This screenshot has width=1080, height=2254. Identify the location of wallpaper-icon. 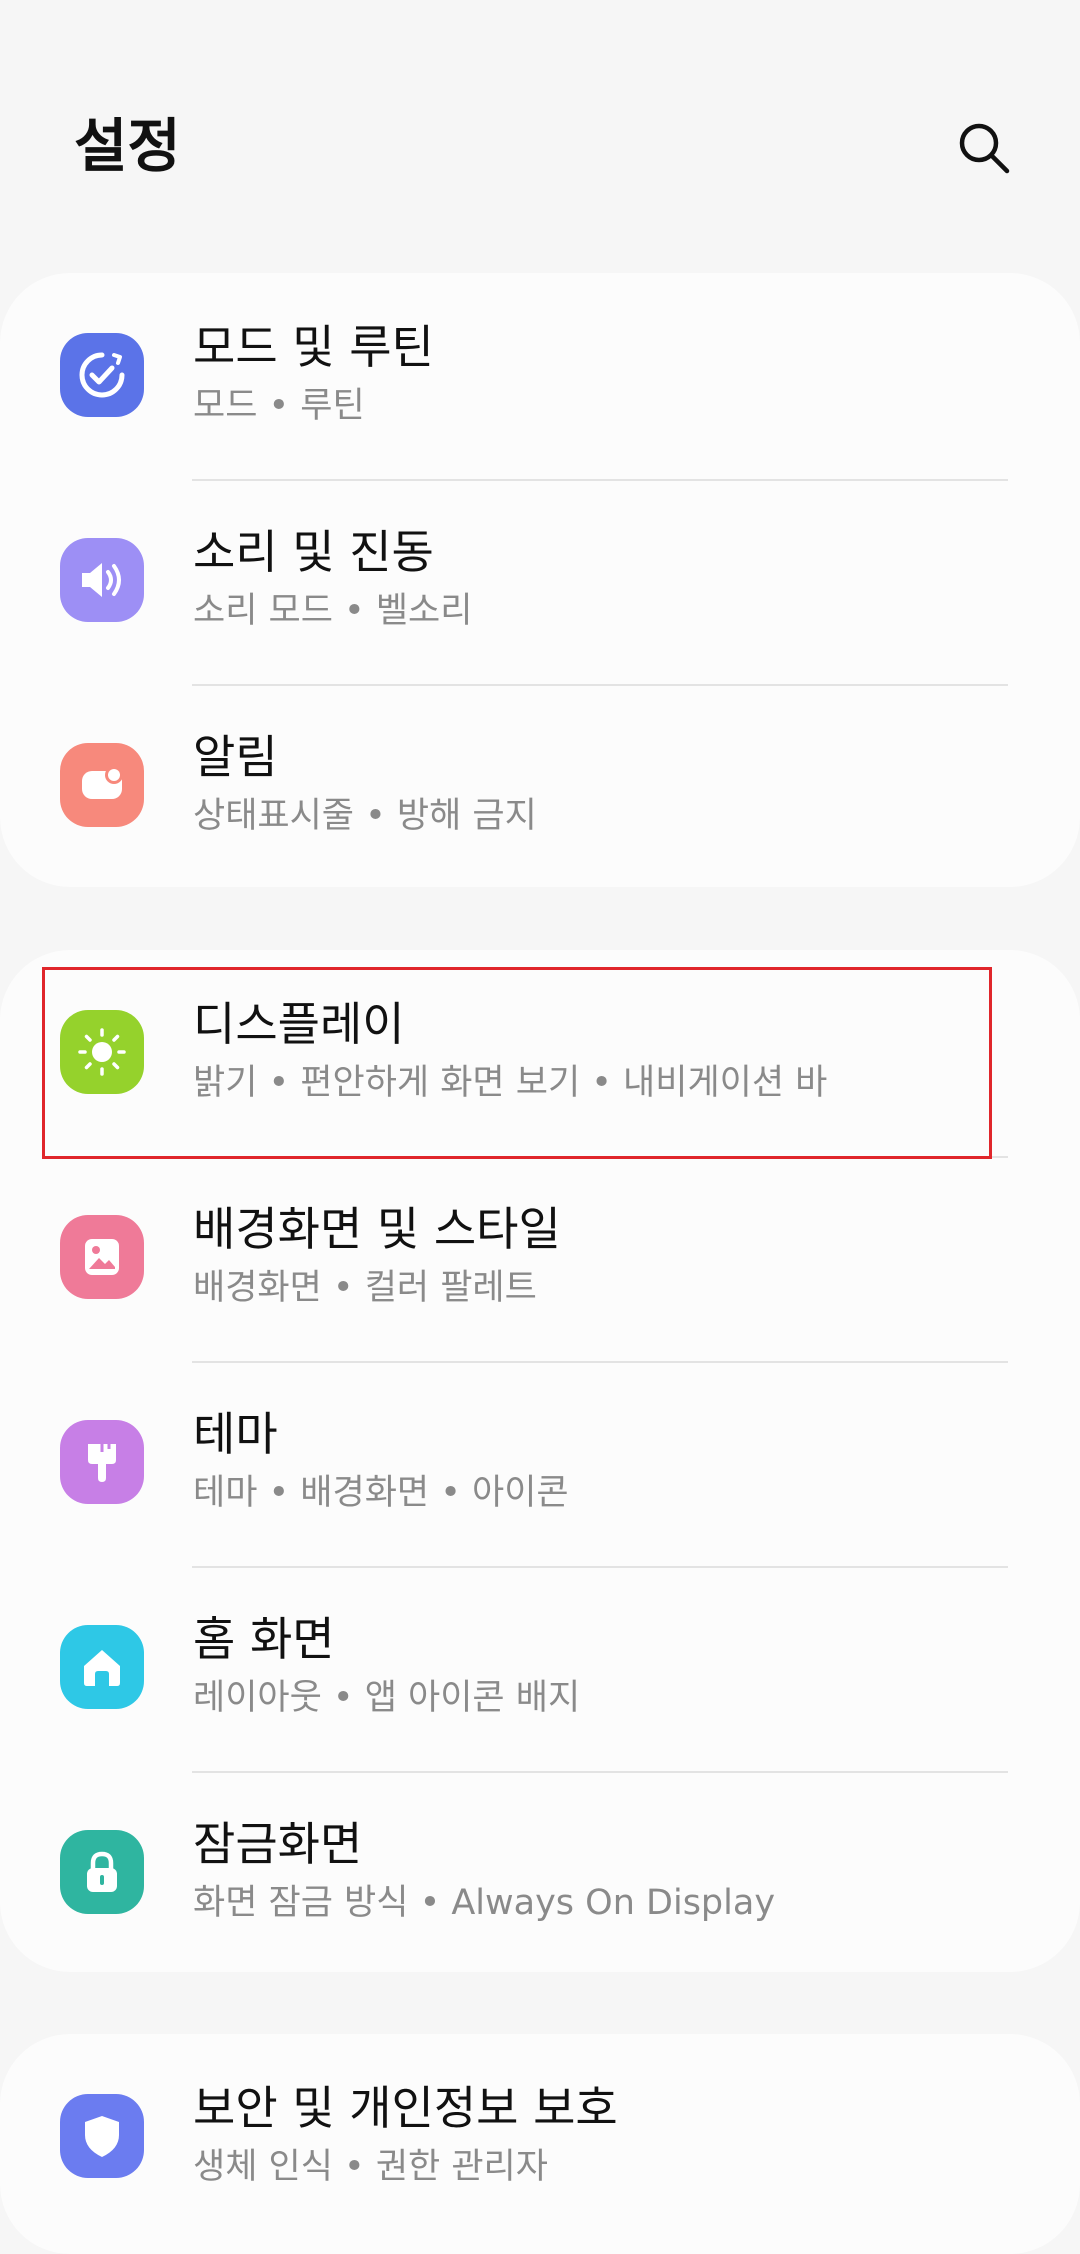
(102, 1257).